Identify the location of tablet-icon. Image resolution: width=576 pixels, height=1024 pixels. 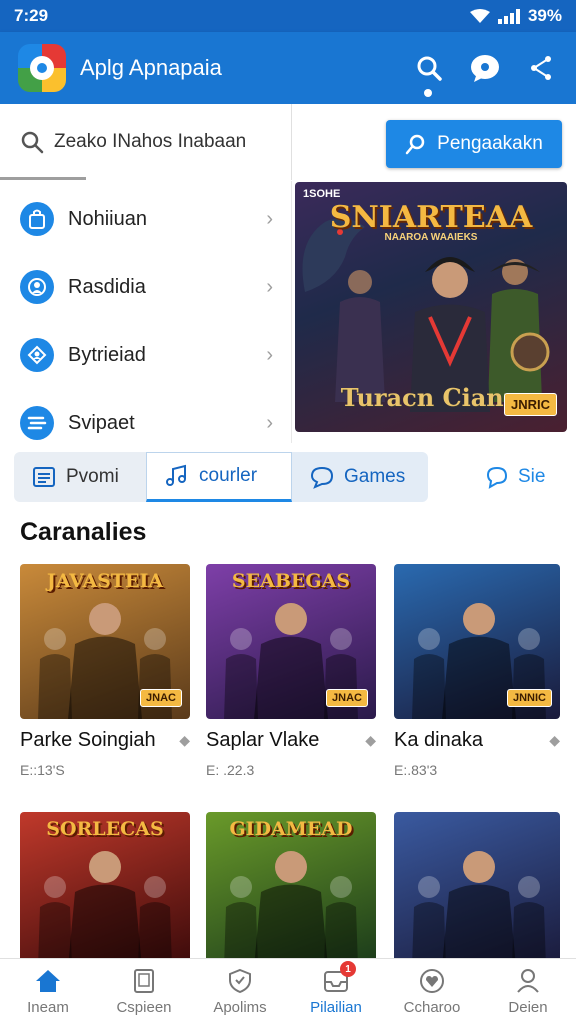
(144, 981).